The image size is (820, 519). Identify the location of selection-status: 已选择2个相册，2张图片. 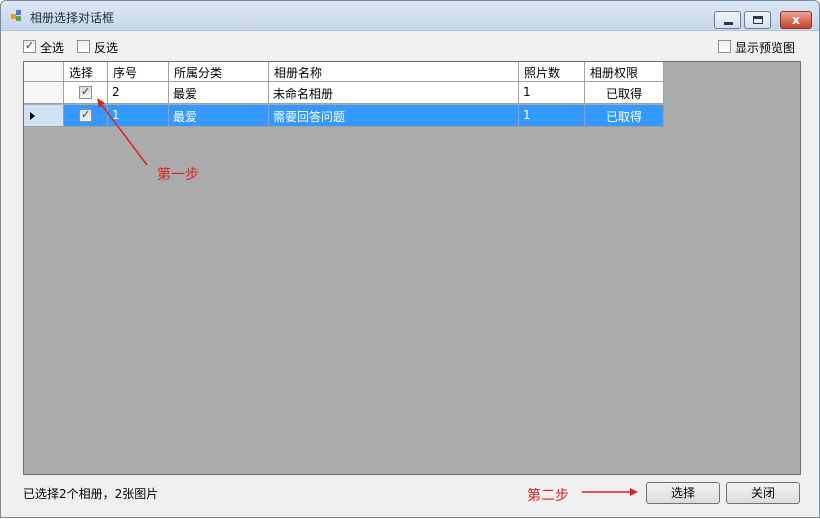
(91, 494).